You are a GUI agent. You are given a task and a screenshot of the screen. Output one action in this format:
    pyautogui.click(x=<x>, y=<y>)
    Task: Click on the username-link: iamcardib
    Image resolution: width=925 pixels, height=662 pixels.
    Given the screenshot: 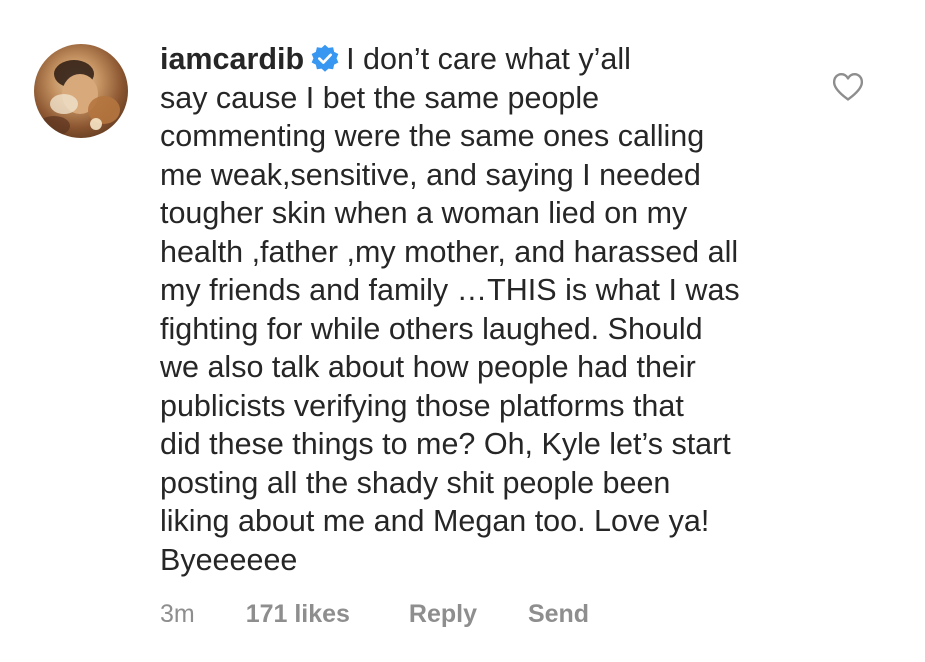 What is the action you would take?
    pyautogui.click(x=232, y=59)
    